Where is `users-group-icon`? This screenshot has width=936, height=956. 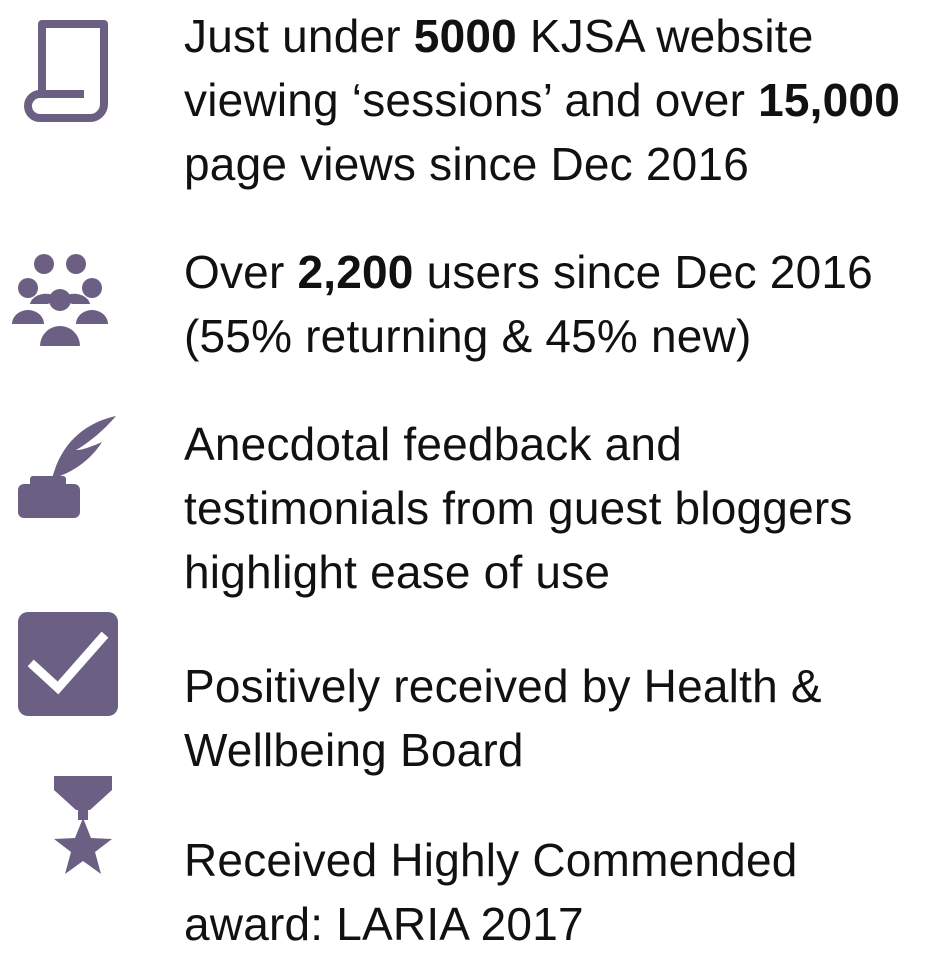 users-group-icon is located at coordinates (60, 300).